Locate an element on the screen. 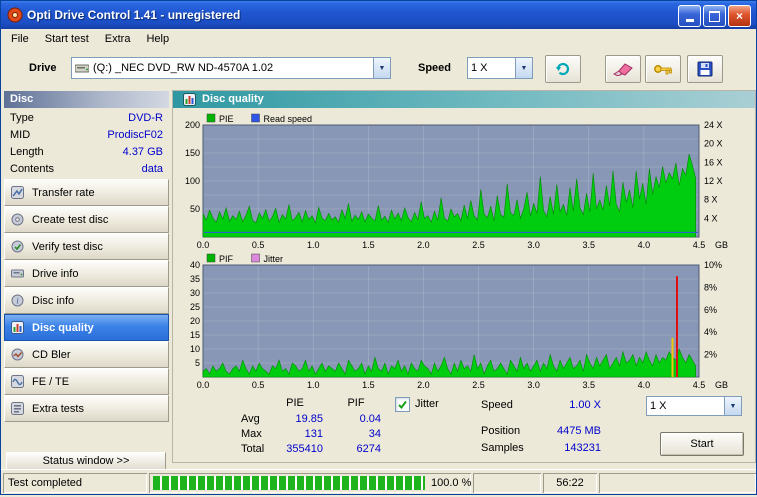 The image size is (757, 497). sidebar-item-verify-test-disc: Verify test disc is located at coordinates (86, 246).